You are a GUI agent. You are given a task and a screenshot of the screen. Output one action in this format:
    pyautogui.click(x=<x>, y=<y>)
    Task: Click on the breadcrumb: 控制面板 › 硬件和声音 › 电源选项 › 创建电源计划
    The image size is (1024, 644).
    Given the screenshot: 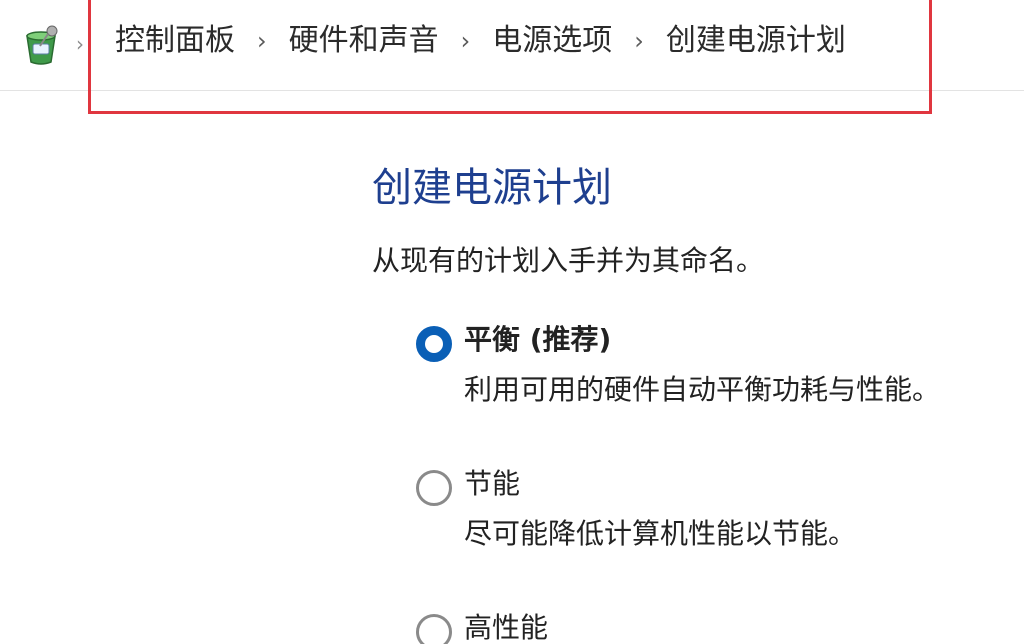 What is the action you would take?
    pyautogui.click(x=510, y=57)
    